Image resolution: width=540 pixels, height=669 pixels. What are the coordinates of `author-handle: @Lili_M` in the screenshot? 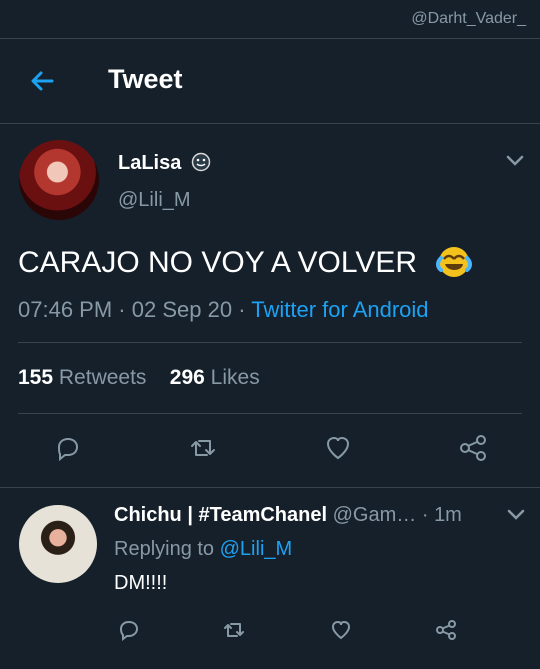 It's located at (154, 200).